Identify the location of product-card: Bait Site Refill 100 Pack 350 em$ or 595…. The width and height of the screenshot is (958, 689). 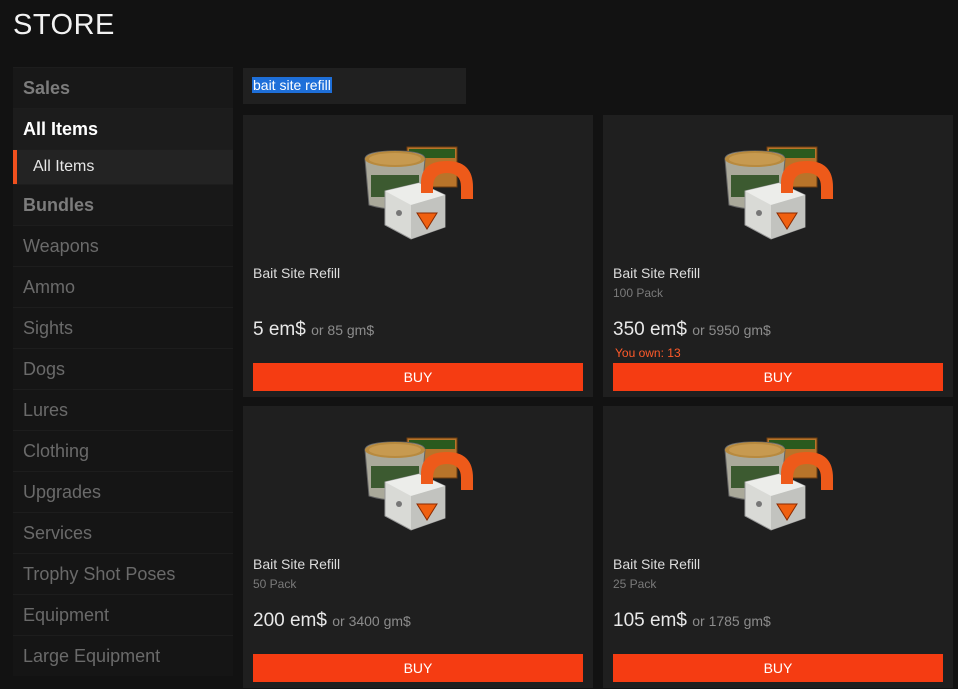
(778, 256).